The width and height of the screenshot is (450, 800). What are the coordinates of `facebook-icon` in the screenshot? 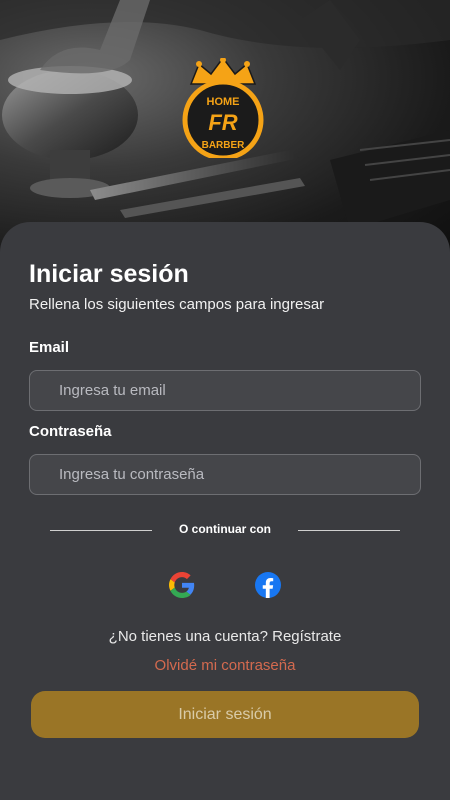 It's located at (268, 585).